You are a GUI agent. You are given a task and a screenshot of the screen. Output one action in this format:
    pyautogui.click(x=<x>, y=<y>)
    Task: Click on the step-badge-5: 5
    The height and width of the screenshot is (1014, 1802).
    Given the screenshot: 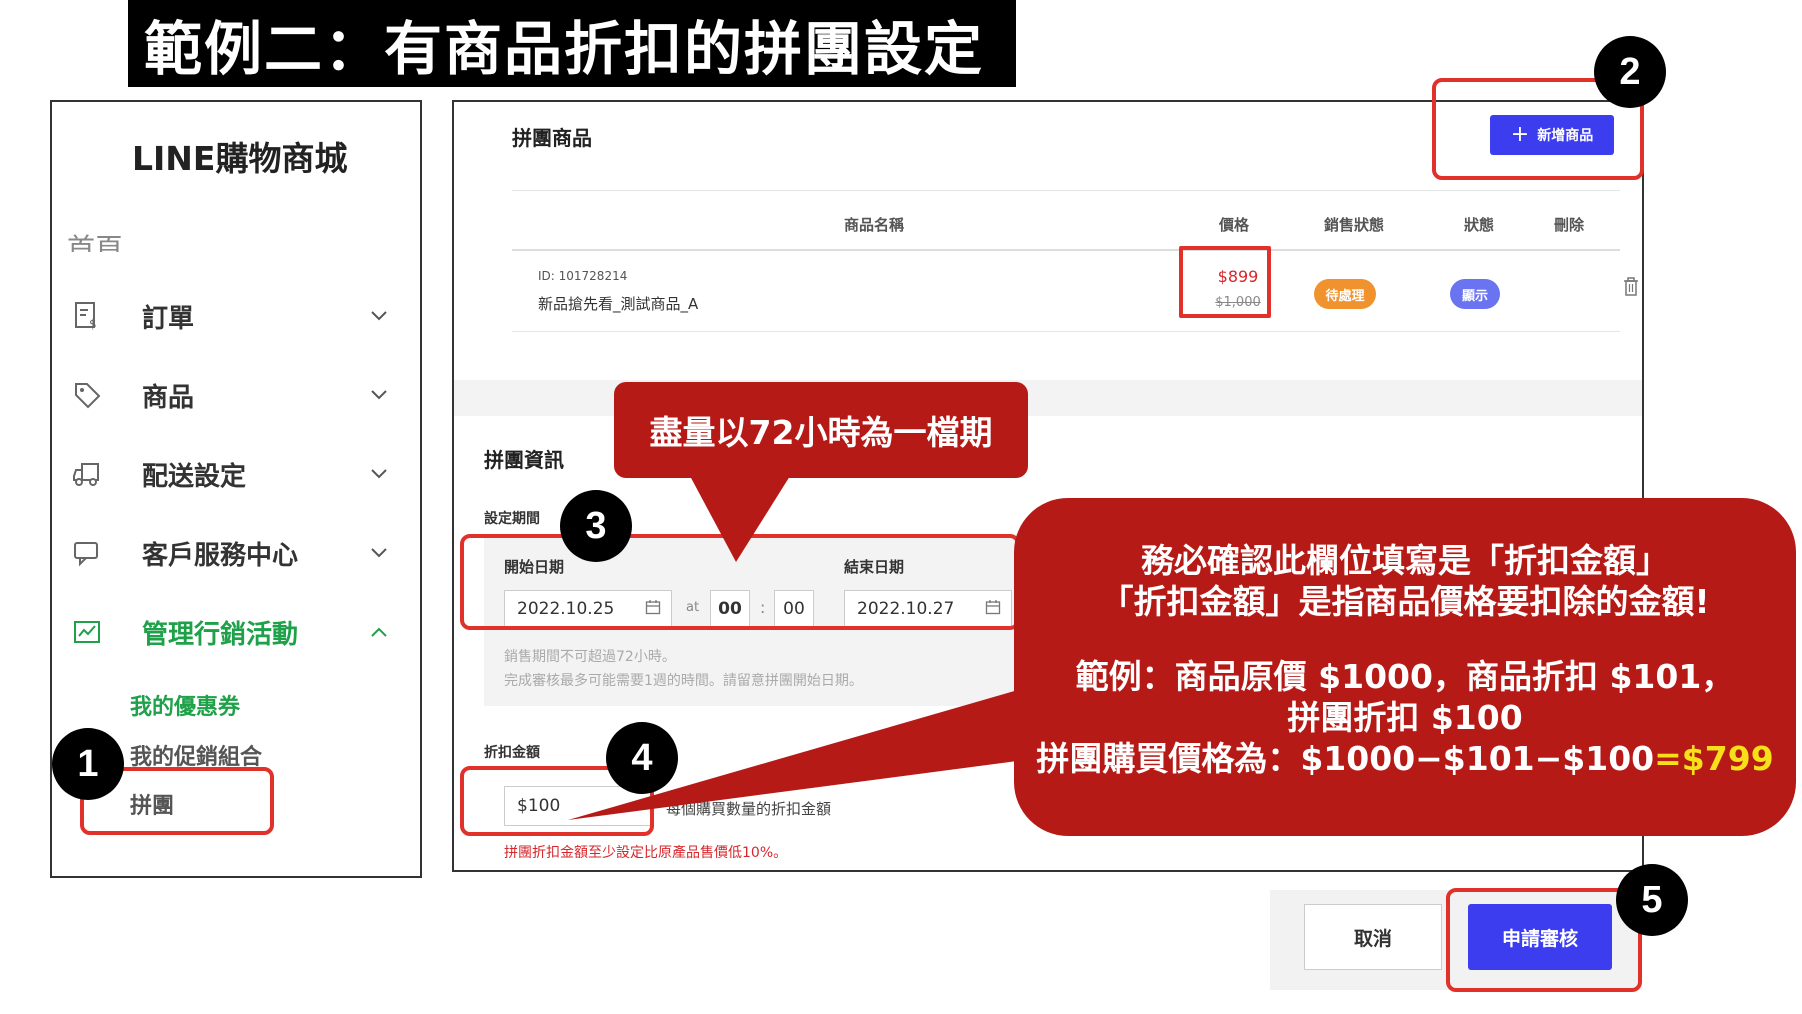 What is the action you would take?
    pyautogui.click(x=1652, y=900)
    